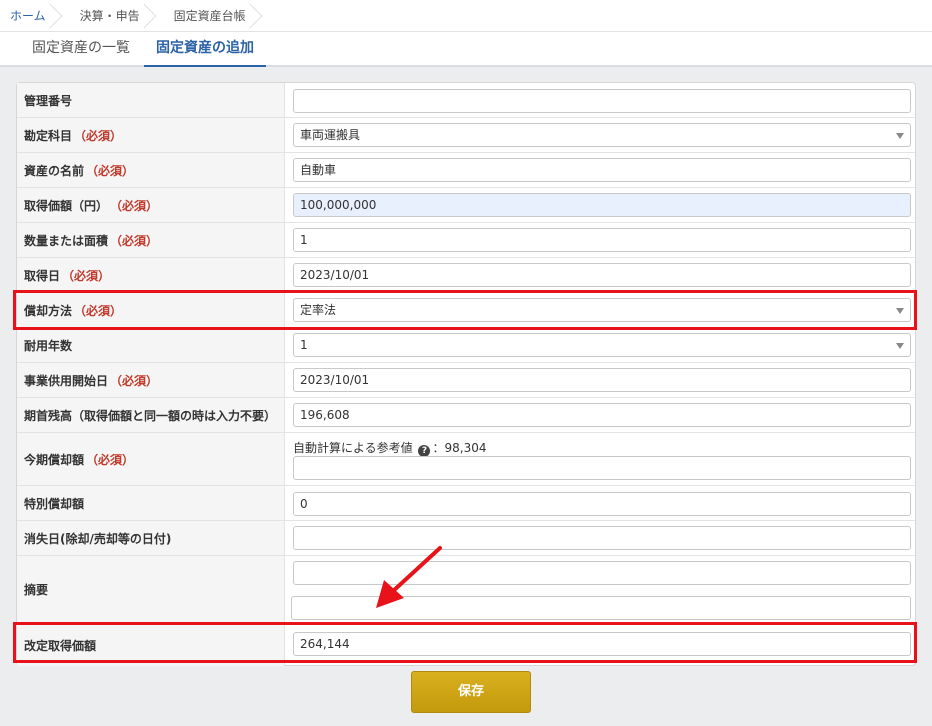 The width and height of the screenshot is (932, 726). I want to click on label-special-depreciation: 特別償却額, so click(151, 503).